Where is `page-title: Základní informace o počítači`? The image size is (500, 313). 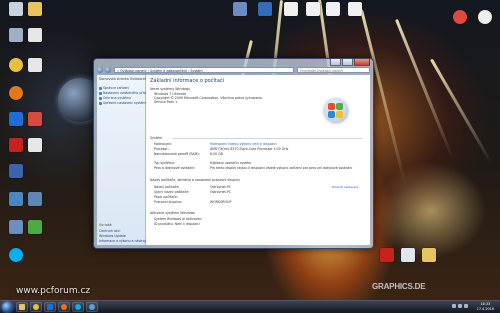 page-title: Základní informace o počítači is located at coordinates (187, 81).